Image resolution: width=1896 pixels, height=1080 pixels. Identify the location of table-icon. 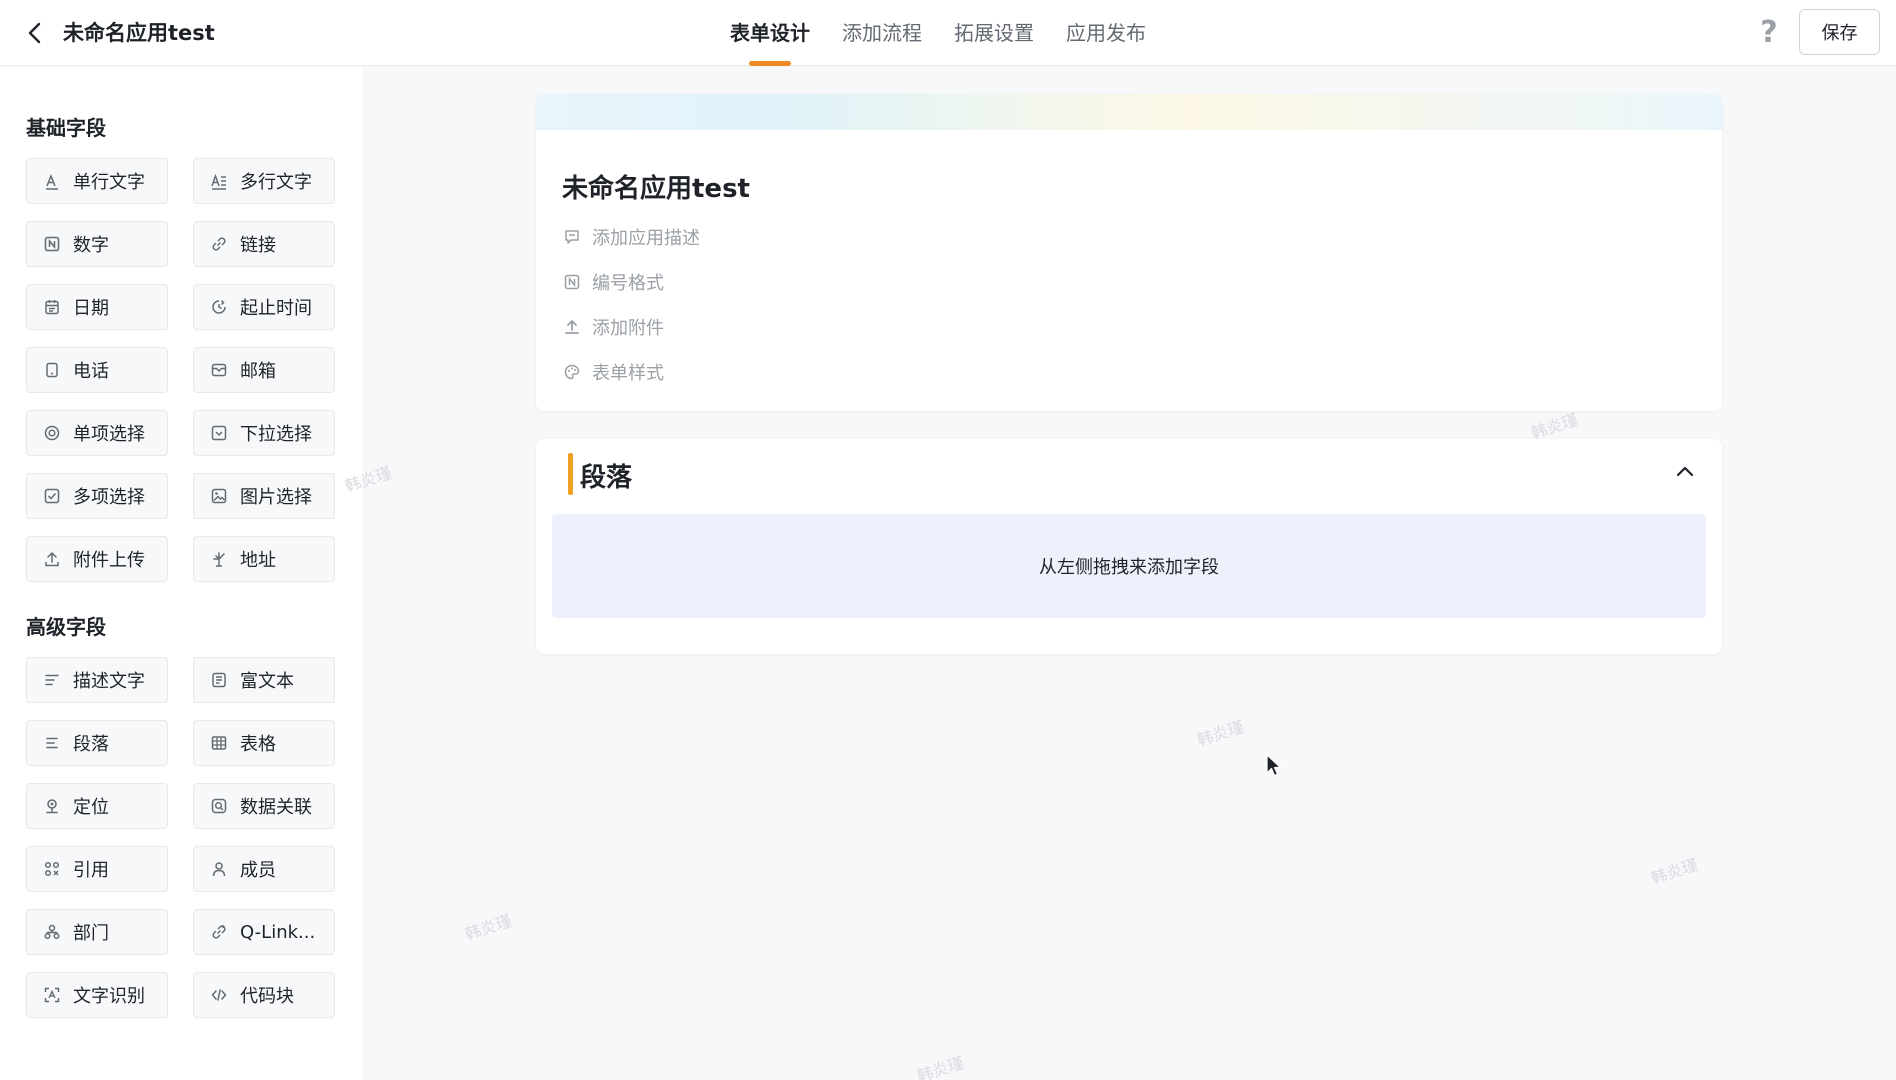
(219, 743).